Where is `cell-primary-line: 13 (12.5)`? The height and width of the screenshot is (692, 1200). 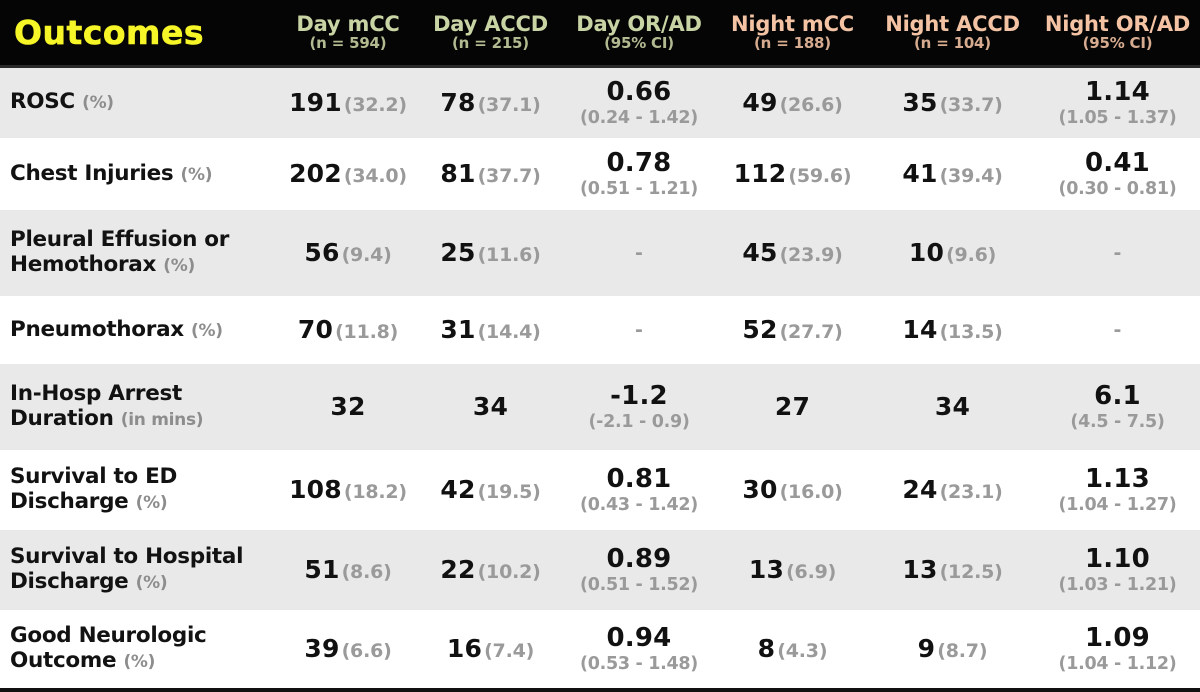
cell-primary-line: 13 (12.5) is located at coordinates (952, 570).